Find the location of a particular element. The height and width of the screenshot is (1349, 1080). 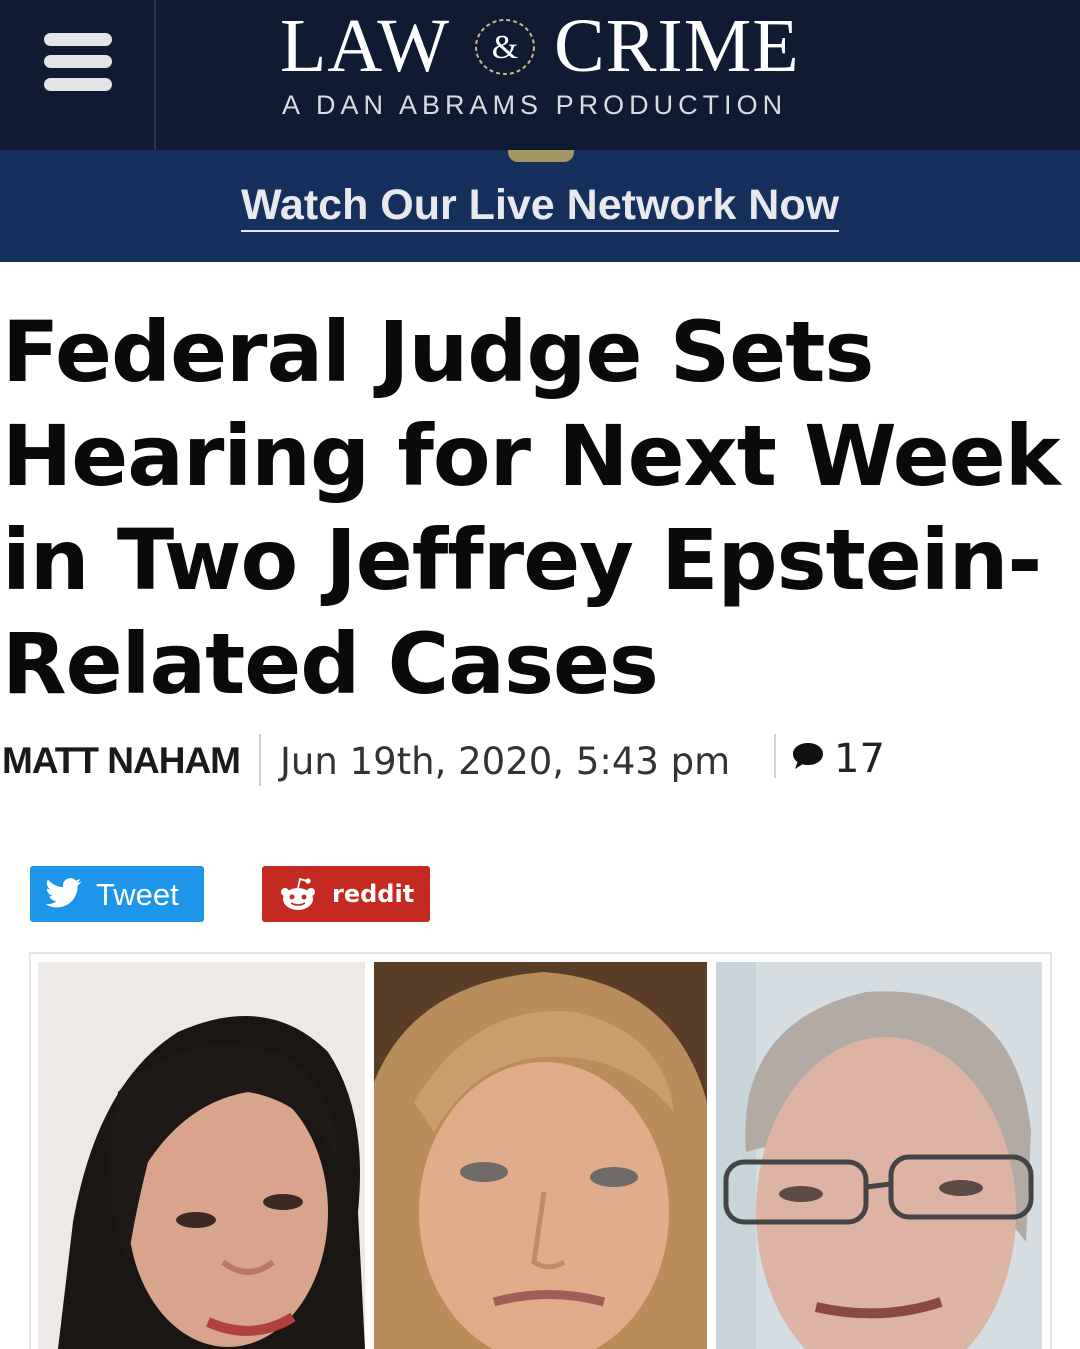

article-byline: MATT NAHAM Jun 19th, 2020, 5:43 pm 17 is located at coordinates (540, 758).